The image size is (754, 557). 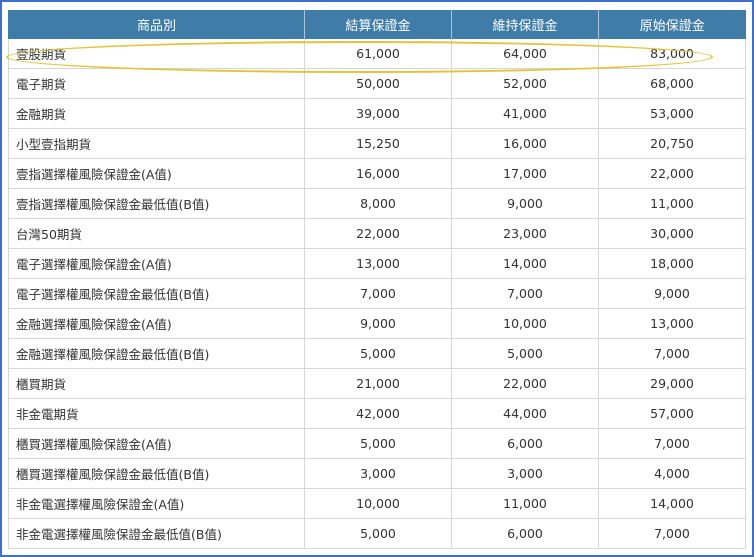 I want to click on maintenance-margin-cell: 23,000, so click(x=525, y=233).